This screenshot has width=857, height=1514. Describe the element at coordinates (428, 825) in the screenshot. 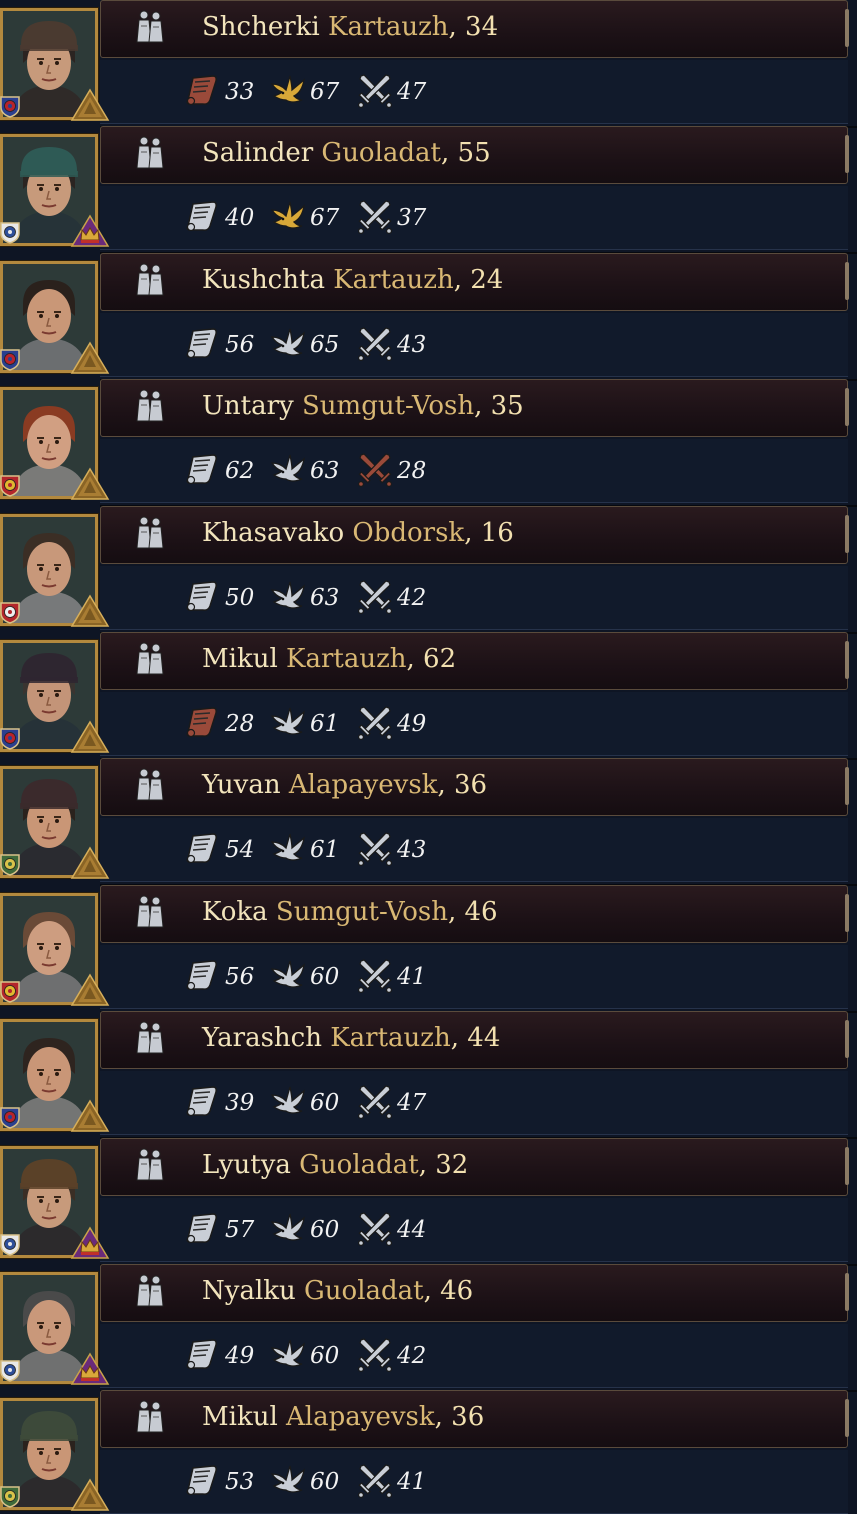

I see `character-row: Yuvan Alapayevsk, 36 54 61 43` at that location.